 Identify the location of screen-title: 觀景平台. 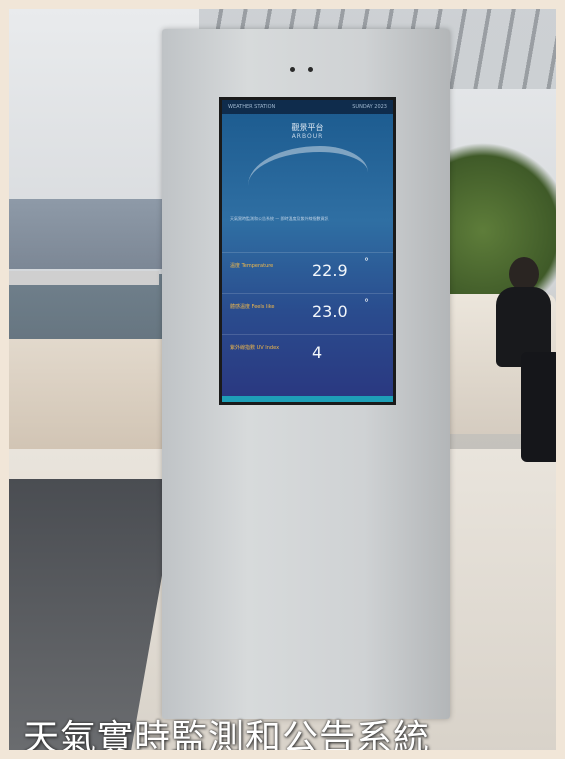
(307, 127).